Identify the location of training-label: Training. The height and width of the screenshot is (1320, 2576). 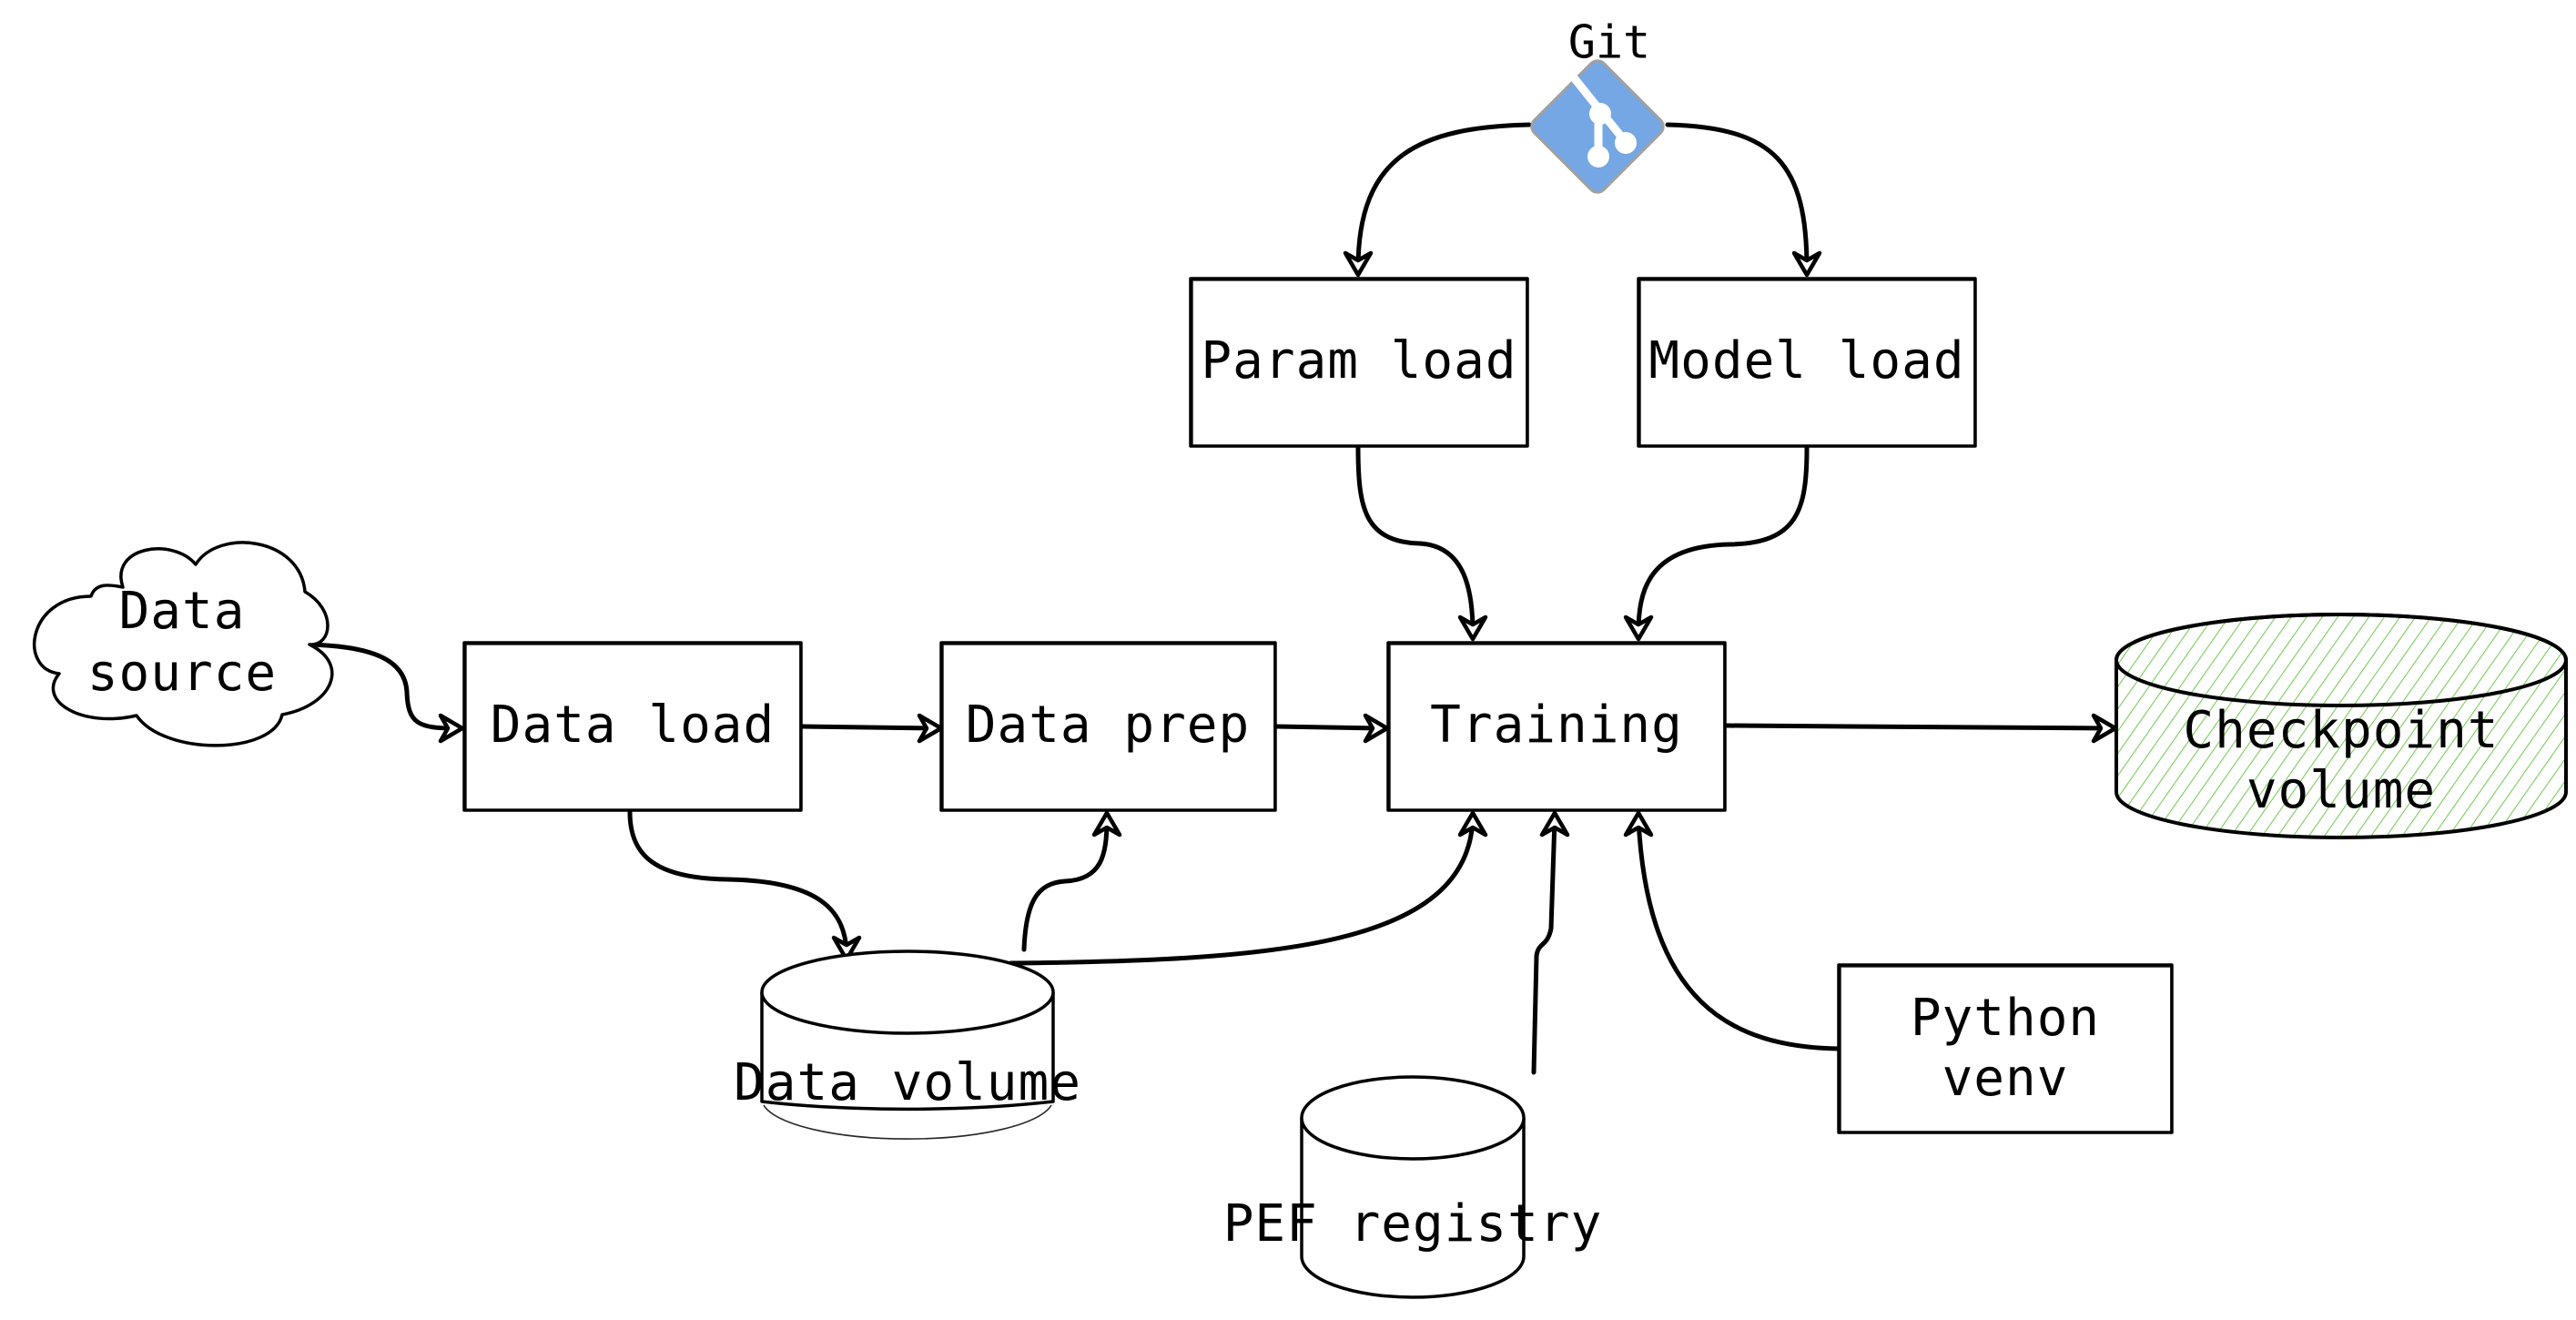
(1556, 725).